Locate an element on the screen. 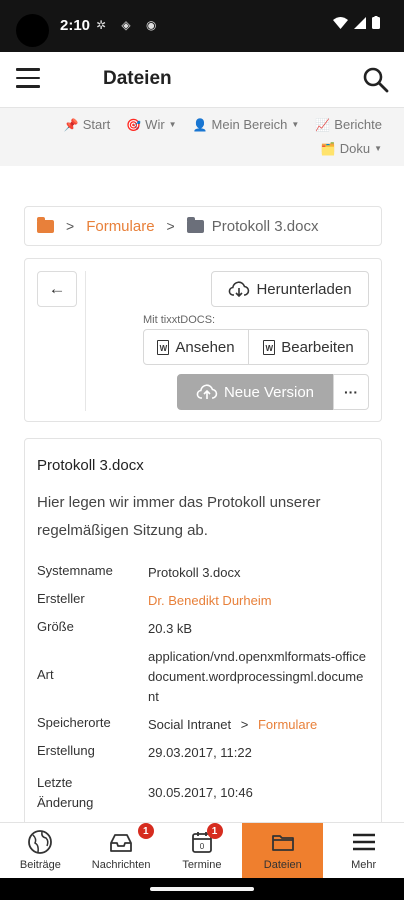 The height and width of the screenshot is (900, 404). search-icon is located at coordinates (376, 80).